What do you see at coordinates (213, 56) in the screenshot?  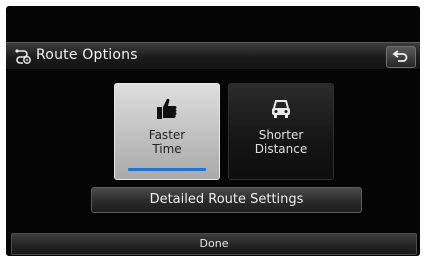 I see `title-bar: Route Options` at bounding box center [213, 56].